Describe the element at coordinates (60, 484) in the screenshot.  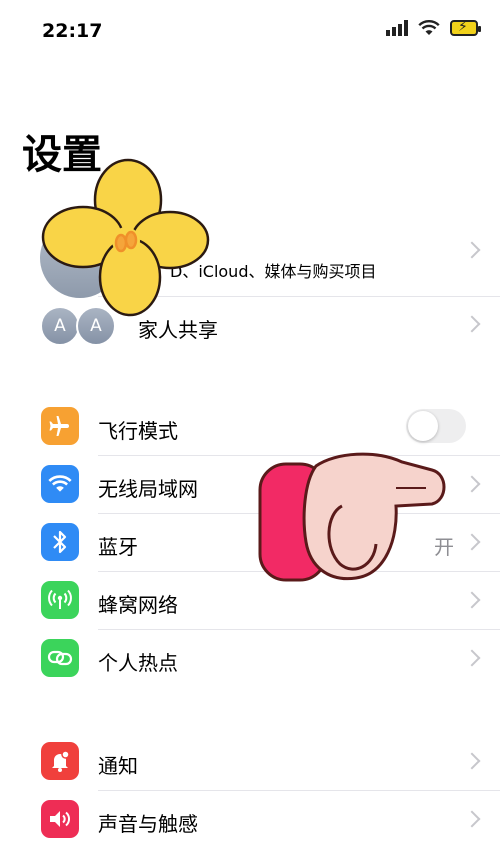
I see `wifi-icon` at that location.